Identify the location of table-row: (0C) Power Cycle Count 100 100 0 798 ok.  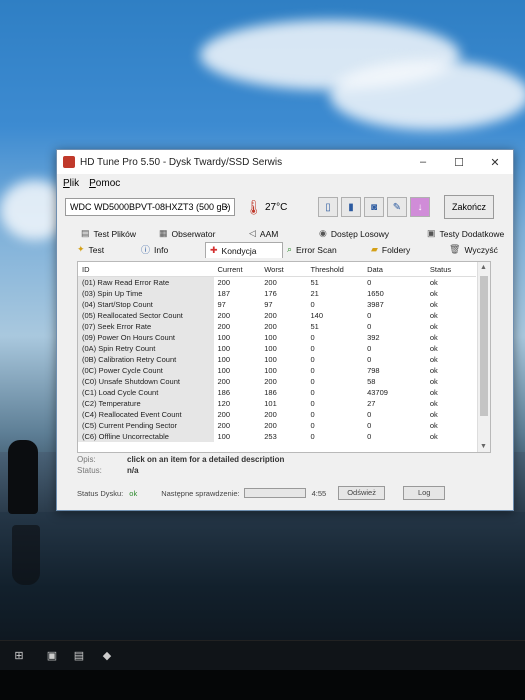
(277, 370).